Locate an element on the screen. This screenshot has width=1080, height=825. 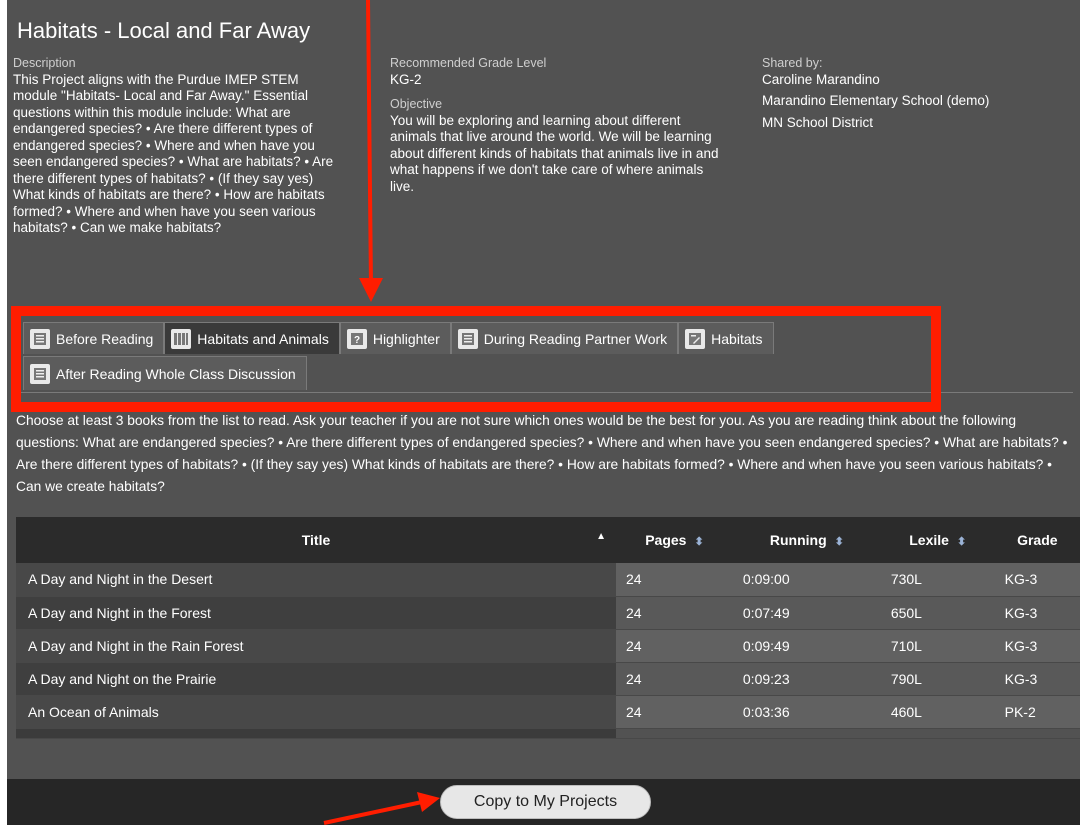
column-running: Running ⬍ is located at coordinates (806, 540).